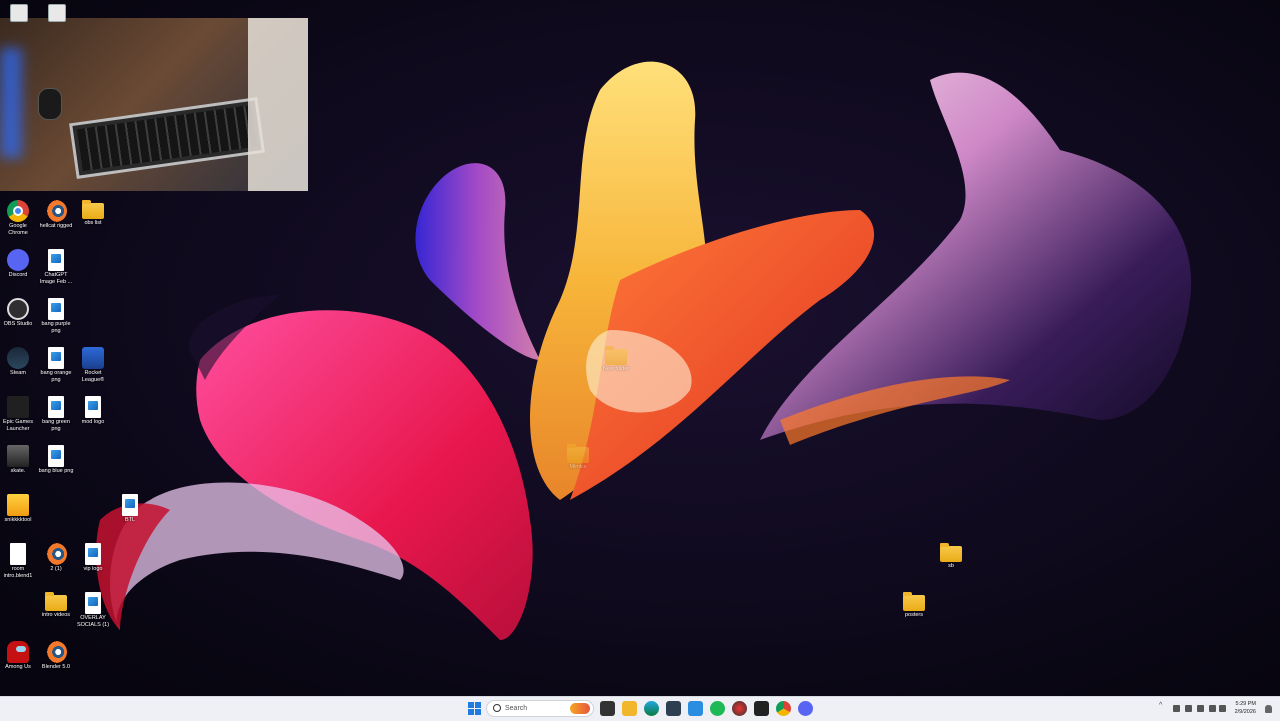  What do you see at coordinates (1212, 708) in the screenshot?
I see `network-icon` at bounding box center [1212, 708].